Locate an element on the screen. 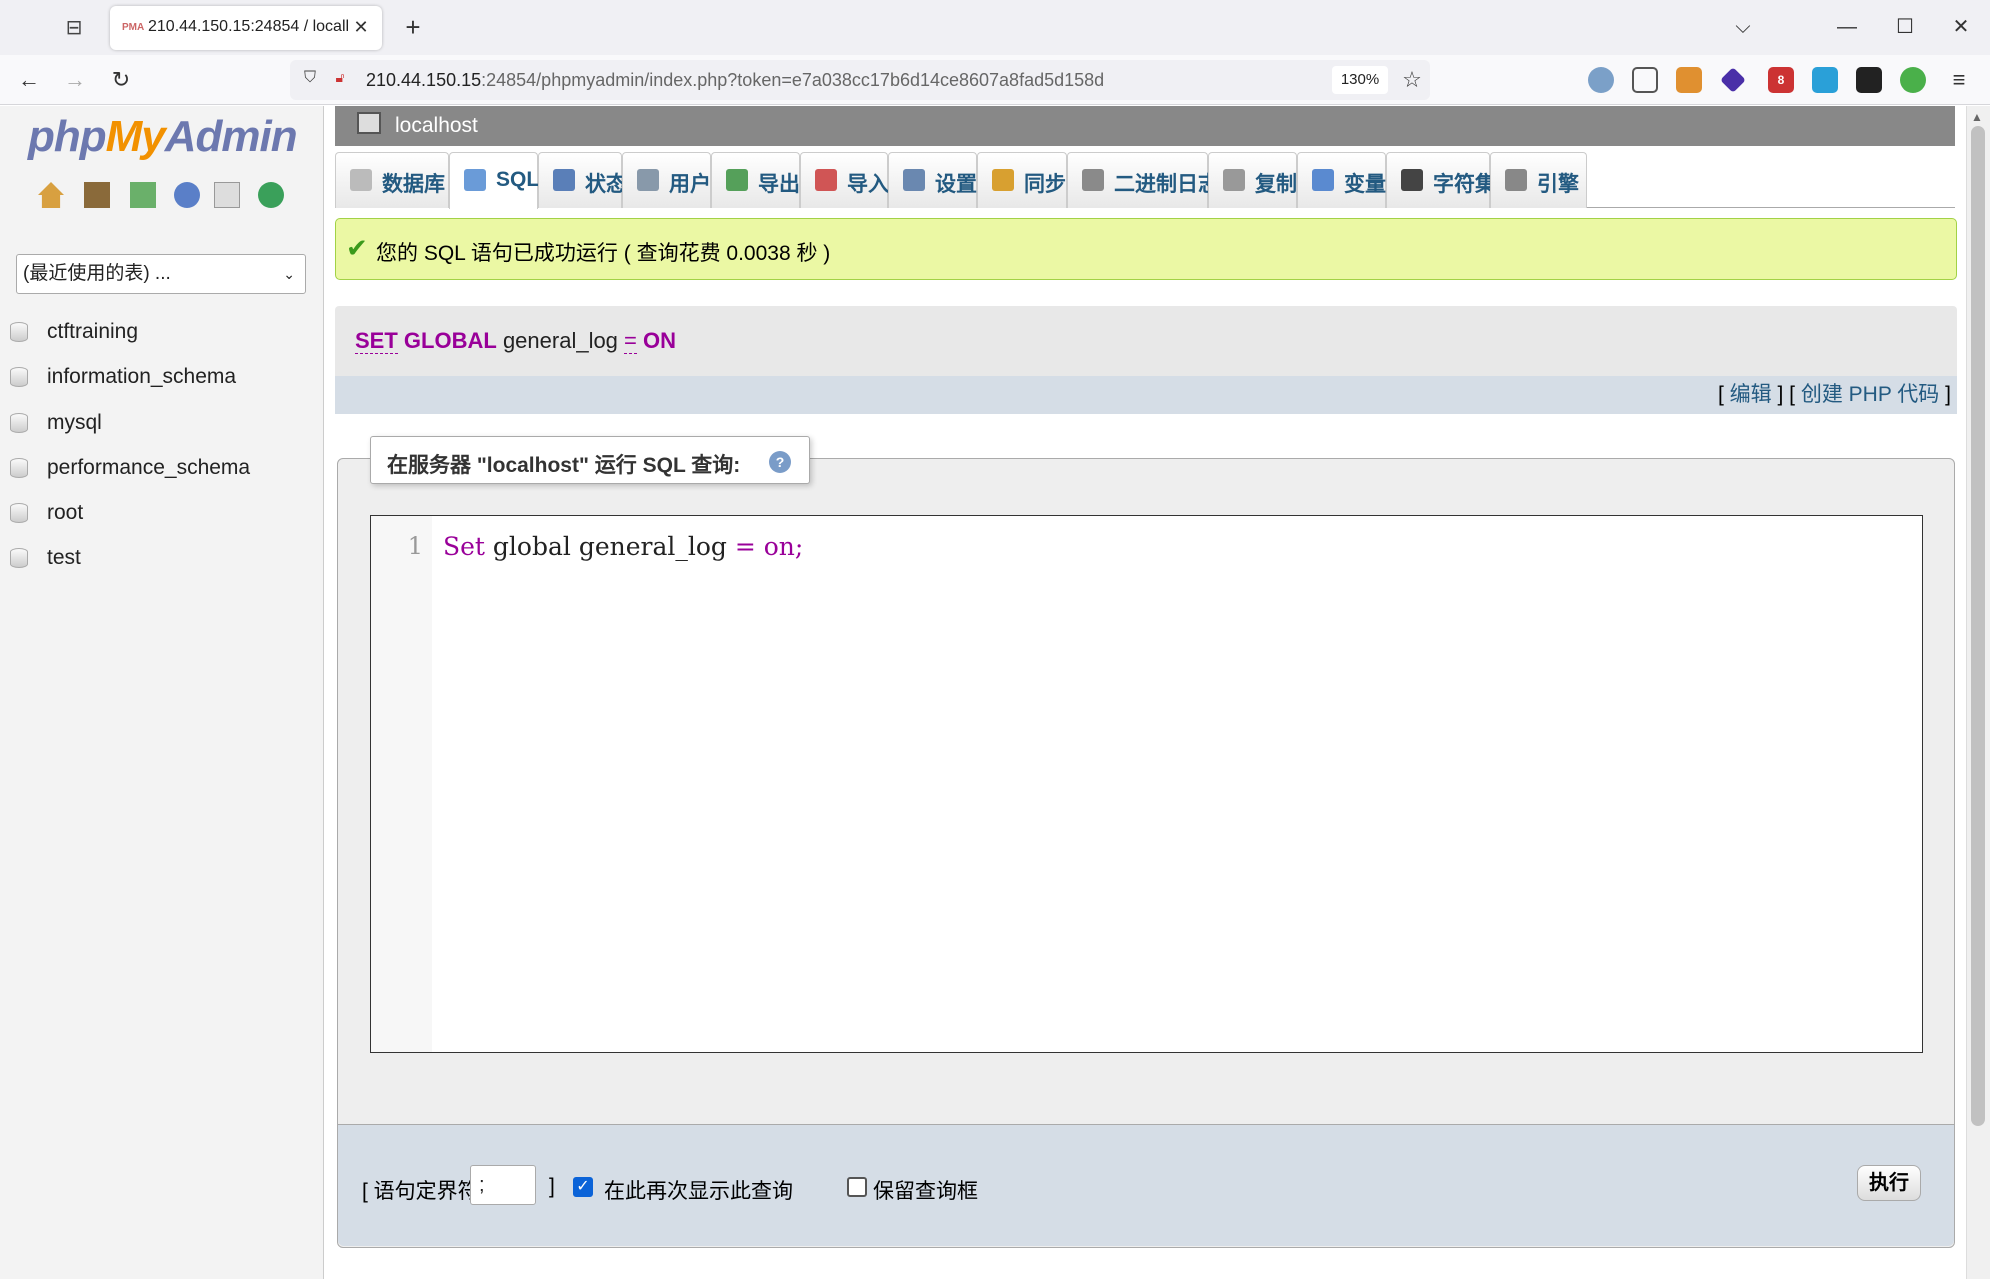  status-icon is located at coordinates (564, 180).